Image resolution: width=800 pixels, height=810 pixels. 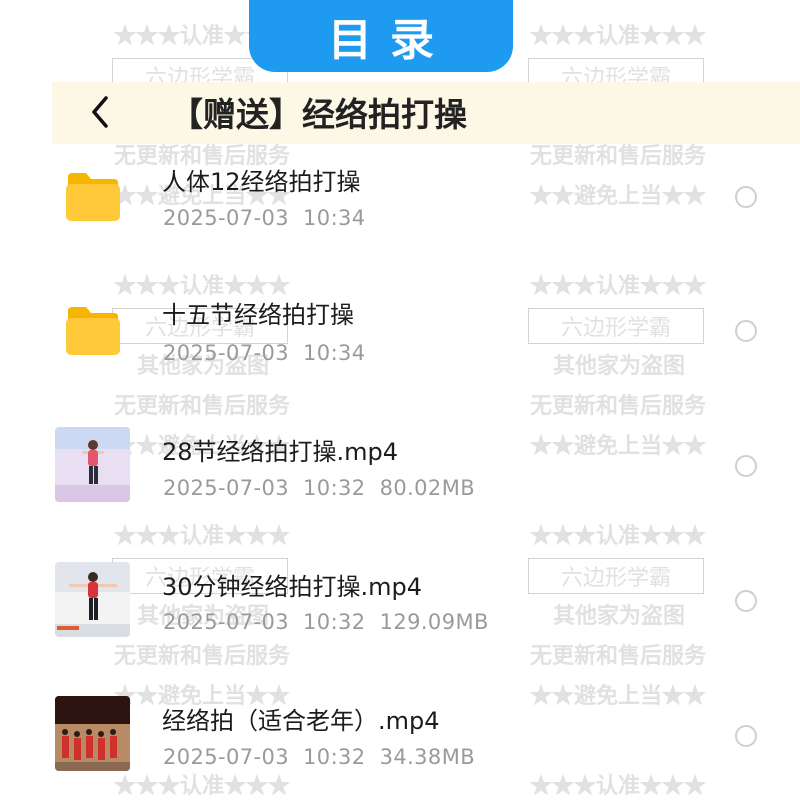 I want to click on file-name: 经络拍（适合老年）.mp4, so click(x=301, y=721).